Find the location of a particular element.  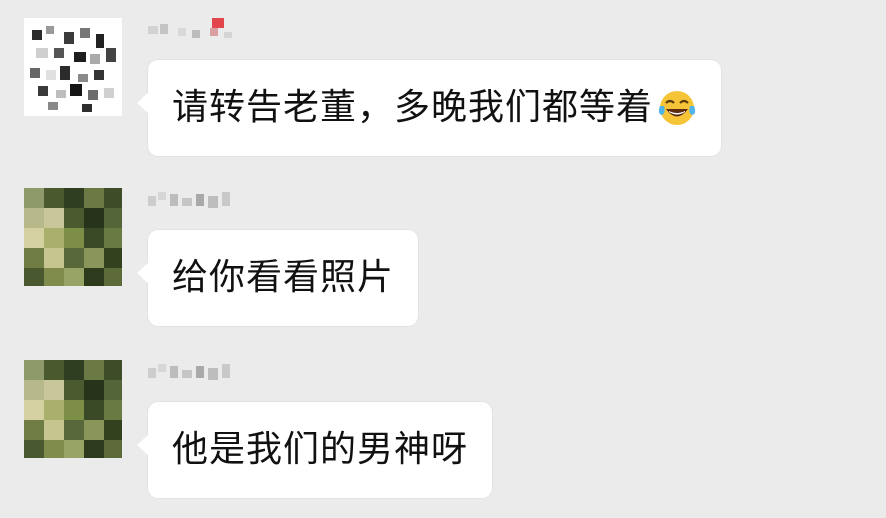

message-bubble: 给你看看照片 is located at coordinates (277, 278).